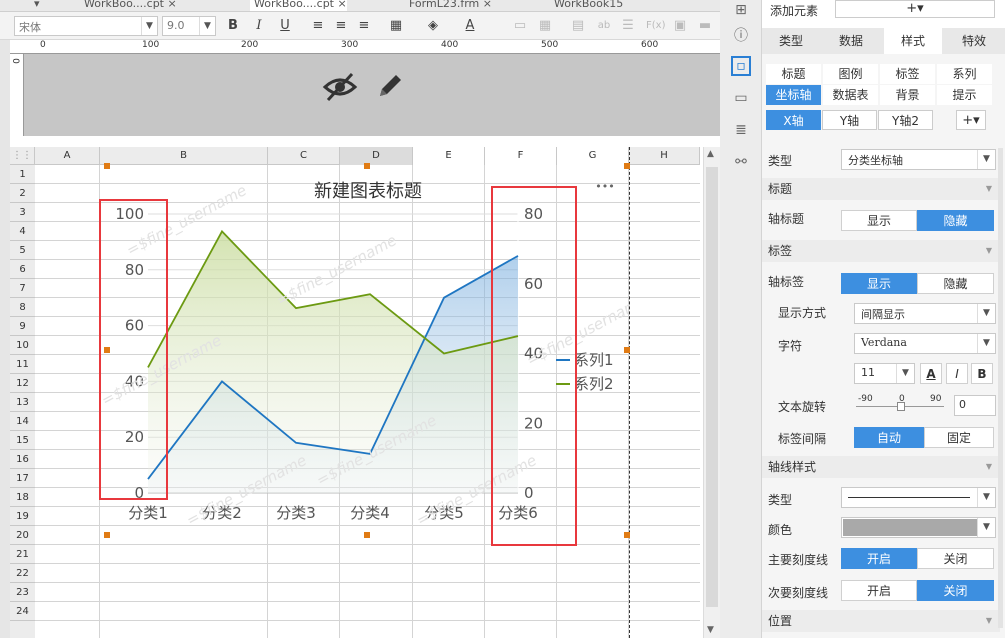 This screenshot has width=1005, height=638. I want to click on row-header: 4, so click(22, 231).